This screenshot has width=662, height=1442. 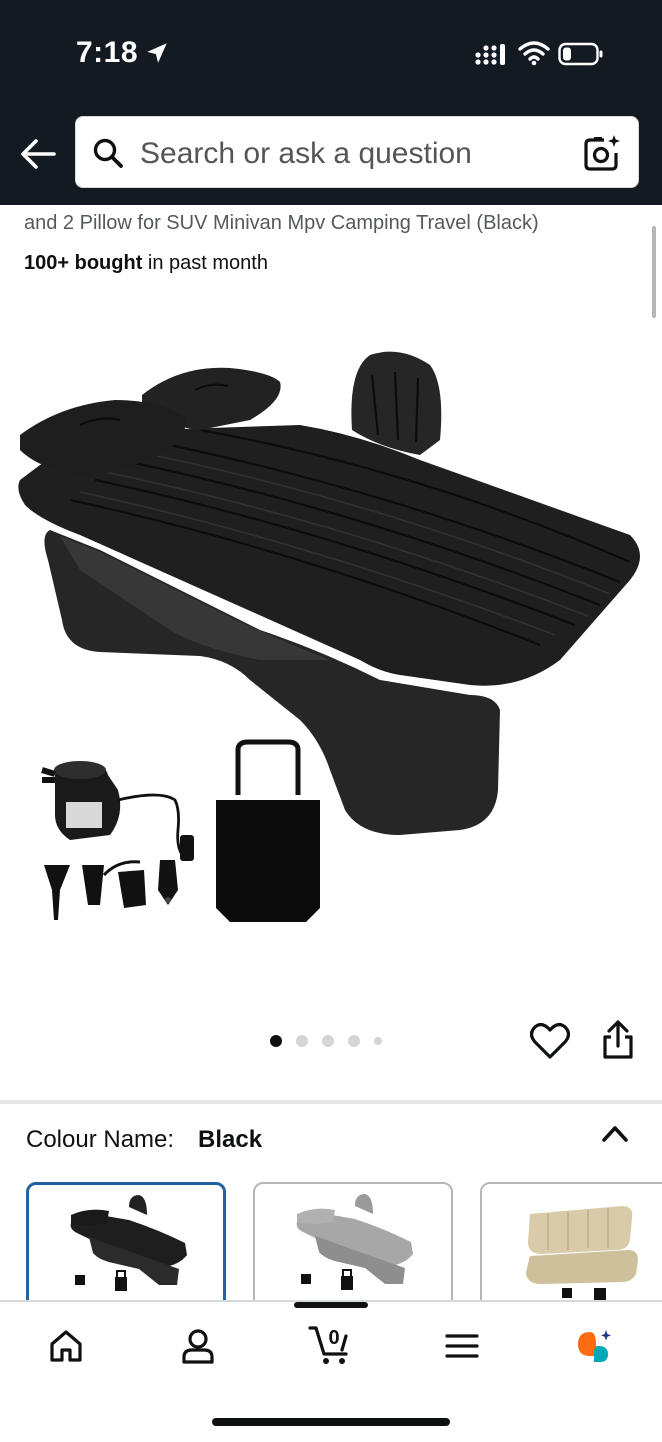 I want to click on camera-lens-icon, so click(x=602, y=153).